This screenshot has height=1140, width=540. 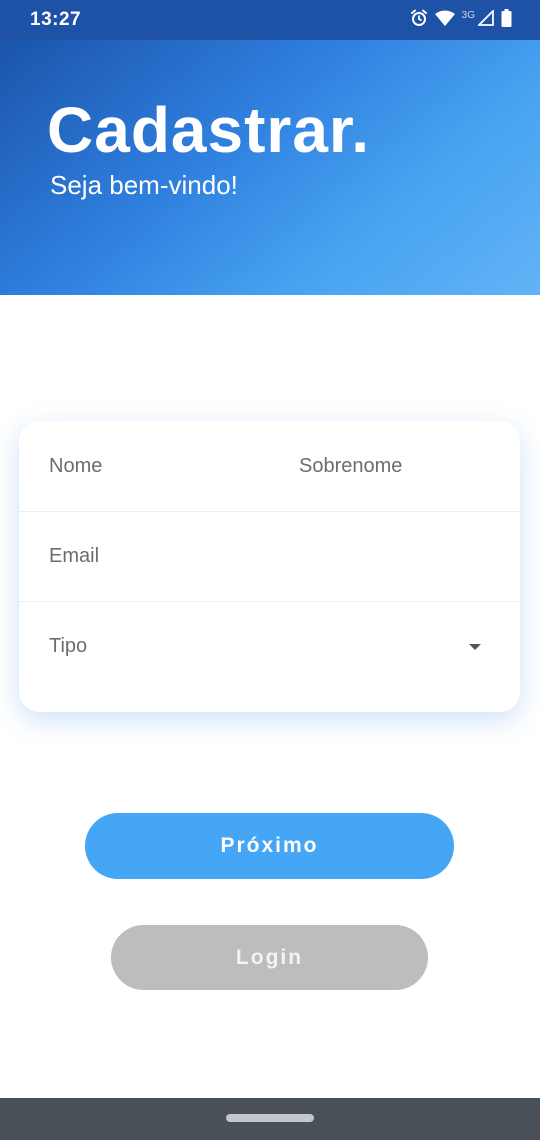 What do you see at coordinates (144, 185) in the screenshot?
I see `page-subtitle: Seja bem-vindo!` at bounding box center [144, 185].